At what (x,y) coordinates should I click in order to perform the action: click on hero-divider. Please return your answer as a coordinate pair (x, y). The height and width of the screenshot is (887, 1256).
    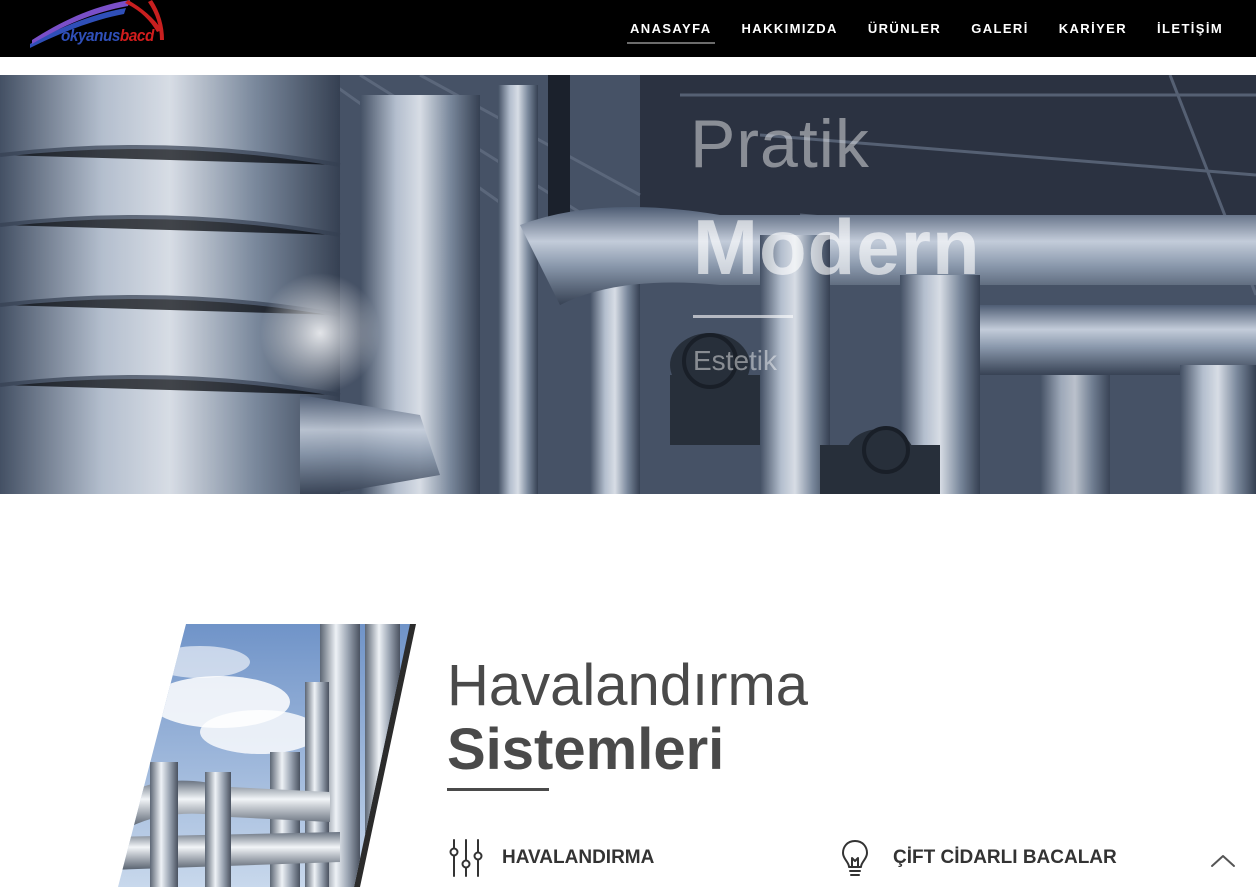
    Looking at the image, I should click on (743, 316).